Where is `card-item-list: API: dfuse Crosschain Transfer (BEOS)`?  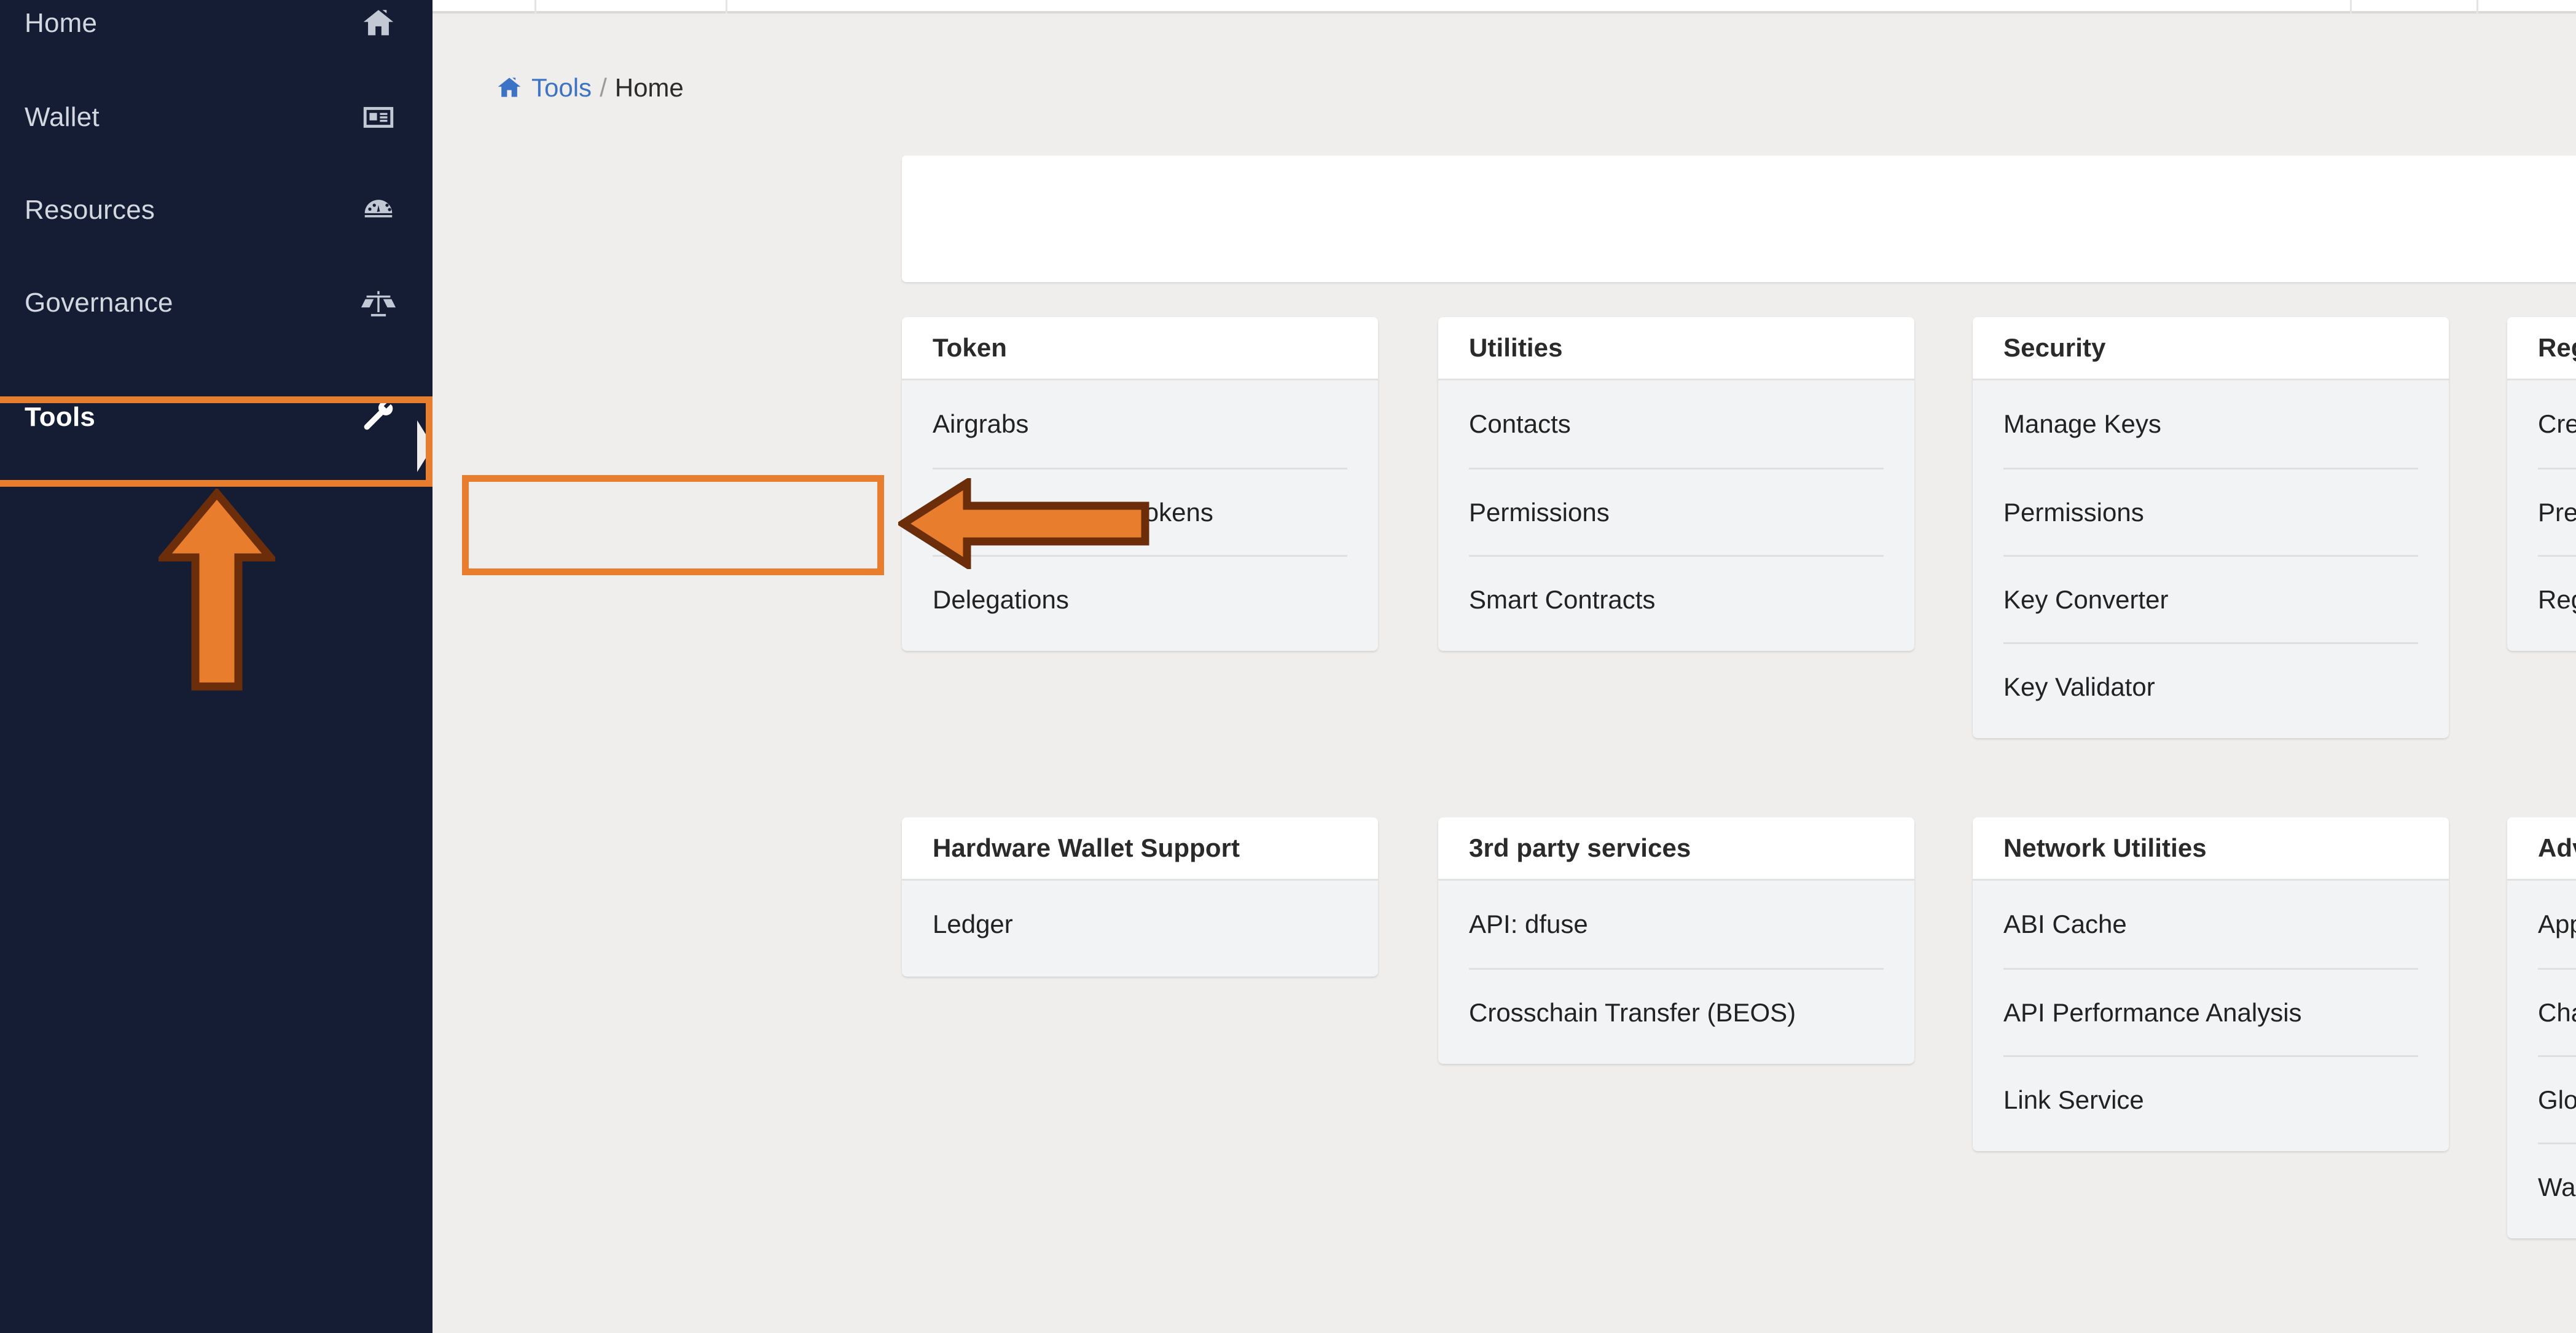
card-item-list: API: dfuse Crosschain Transfer (BEOS) is located at coordinates (1676, 973).